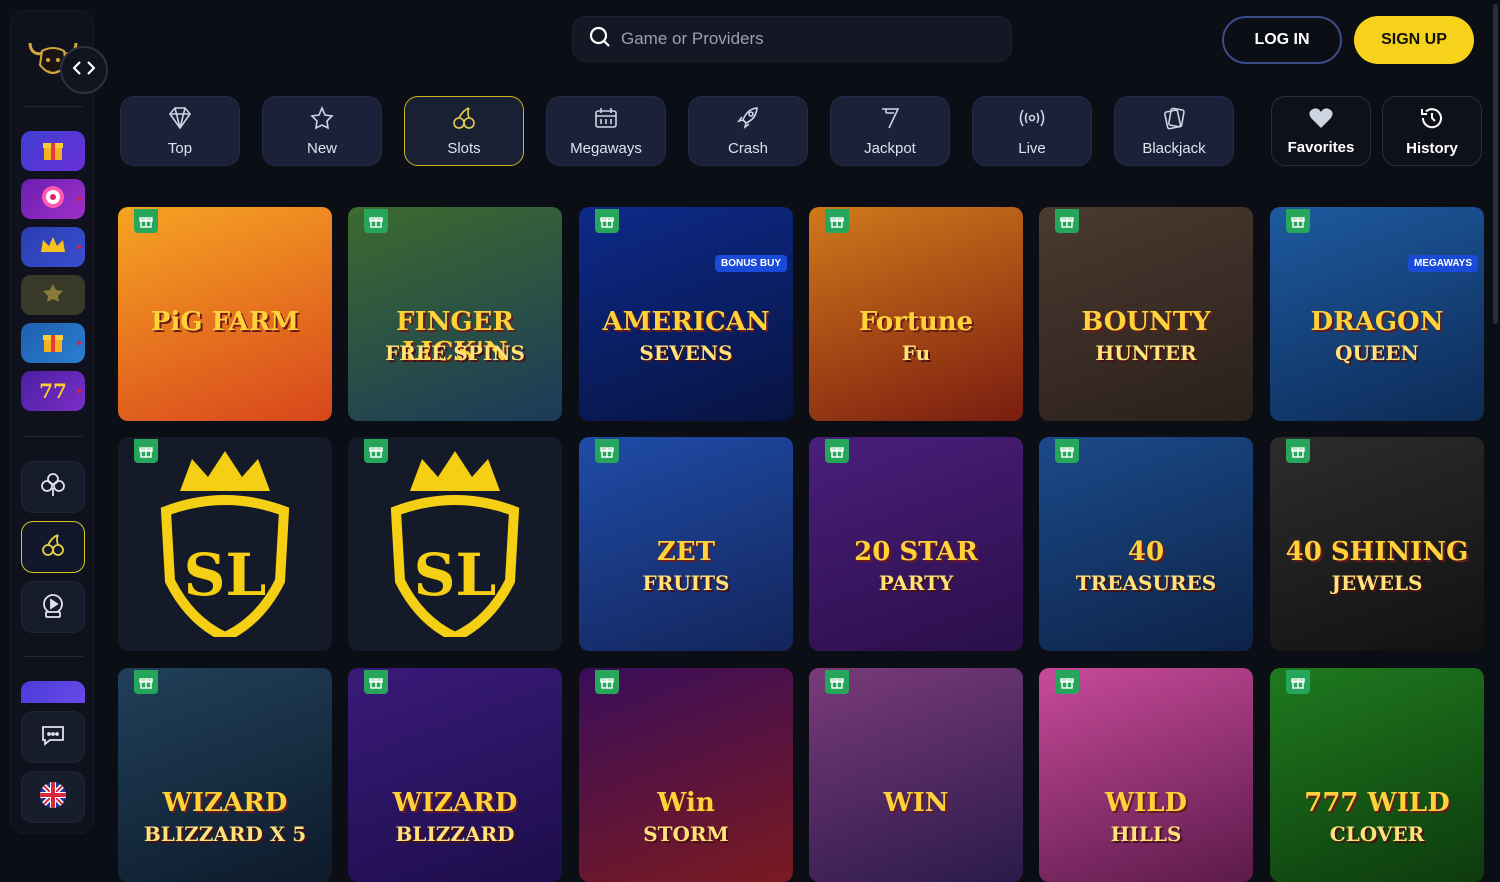 The image size is (1500, 882). I want to click on cards-icon, so click(1174, 120).